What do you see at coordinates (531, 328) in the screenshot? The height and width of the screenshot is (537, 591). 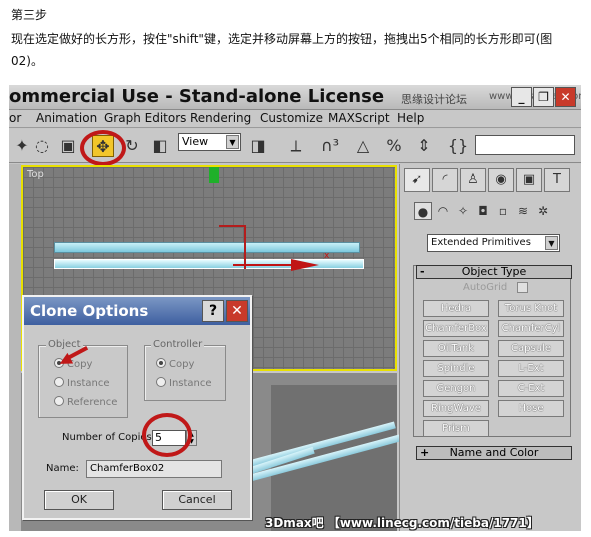 I see `chamfercyl-button: ChamferCyl` at bounding box center [531, 328].